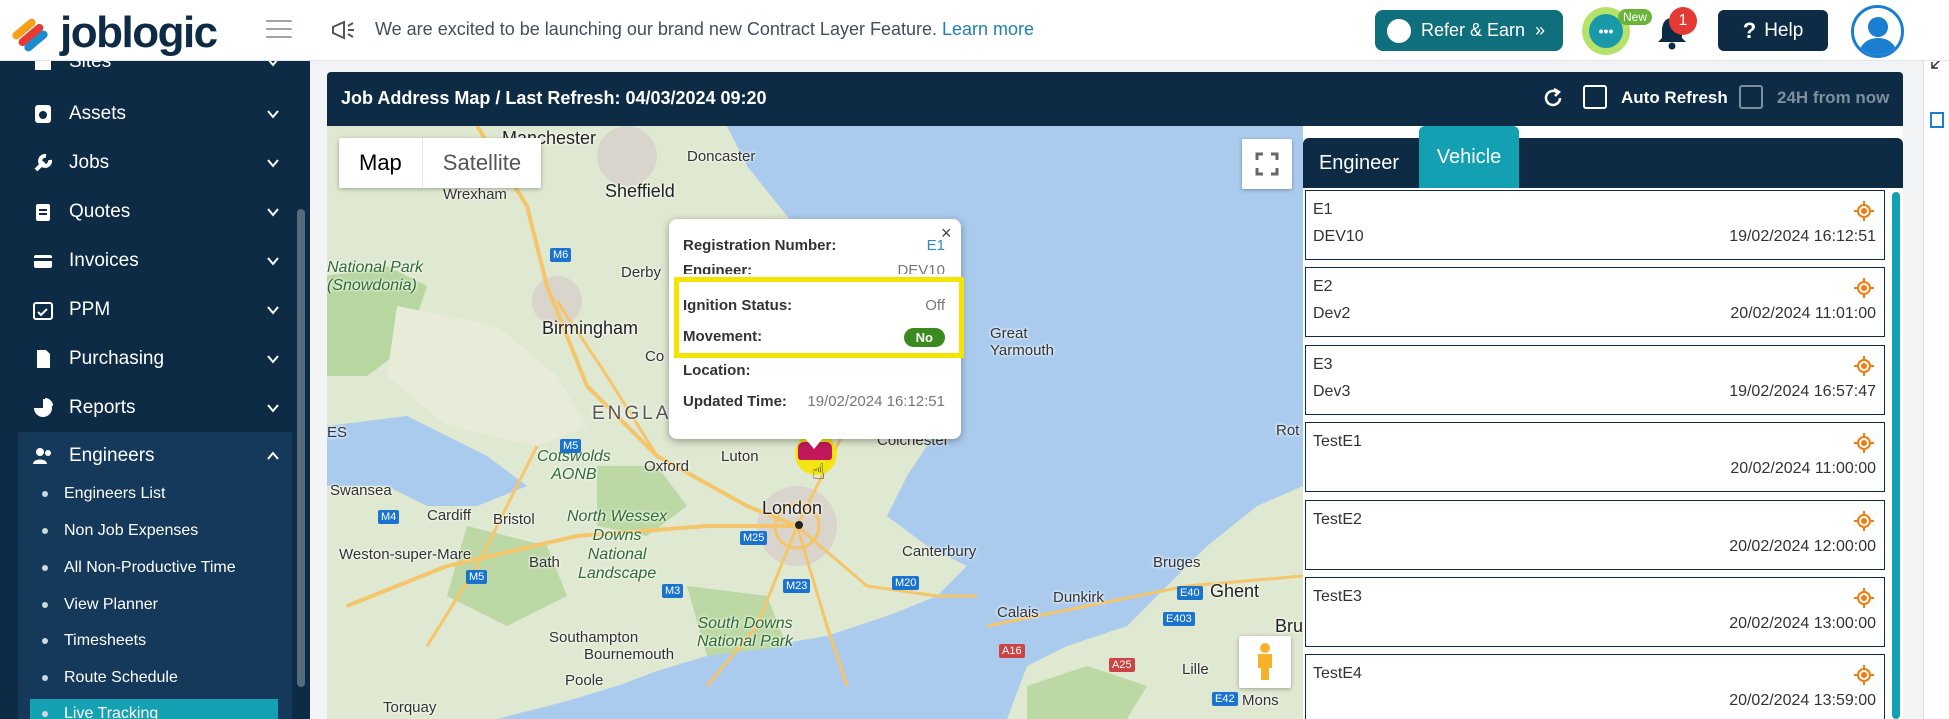 Image resolution: width=1949 pixels, height=719 pixels. I want to click on tab-vehicle: Vehicle, so click(1469, 157).